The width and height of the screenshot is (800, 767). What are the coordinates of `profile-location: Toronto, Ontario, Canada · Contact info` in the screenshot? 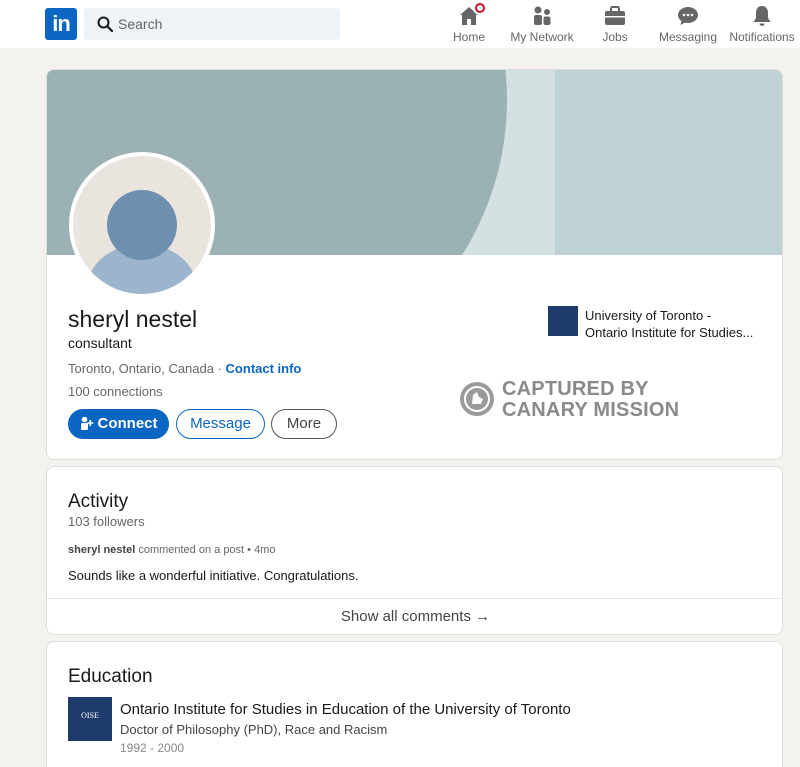 It's located at (184, 368).